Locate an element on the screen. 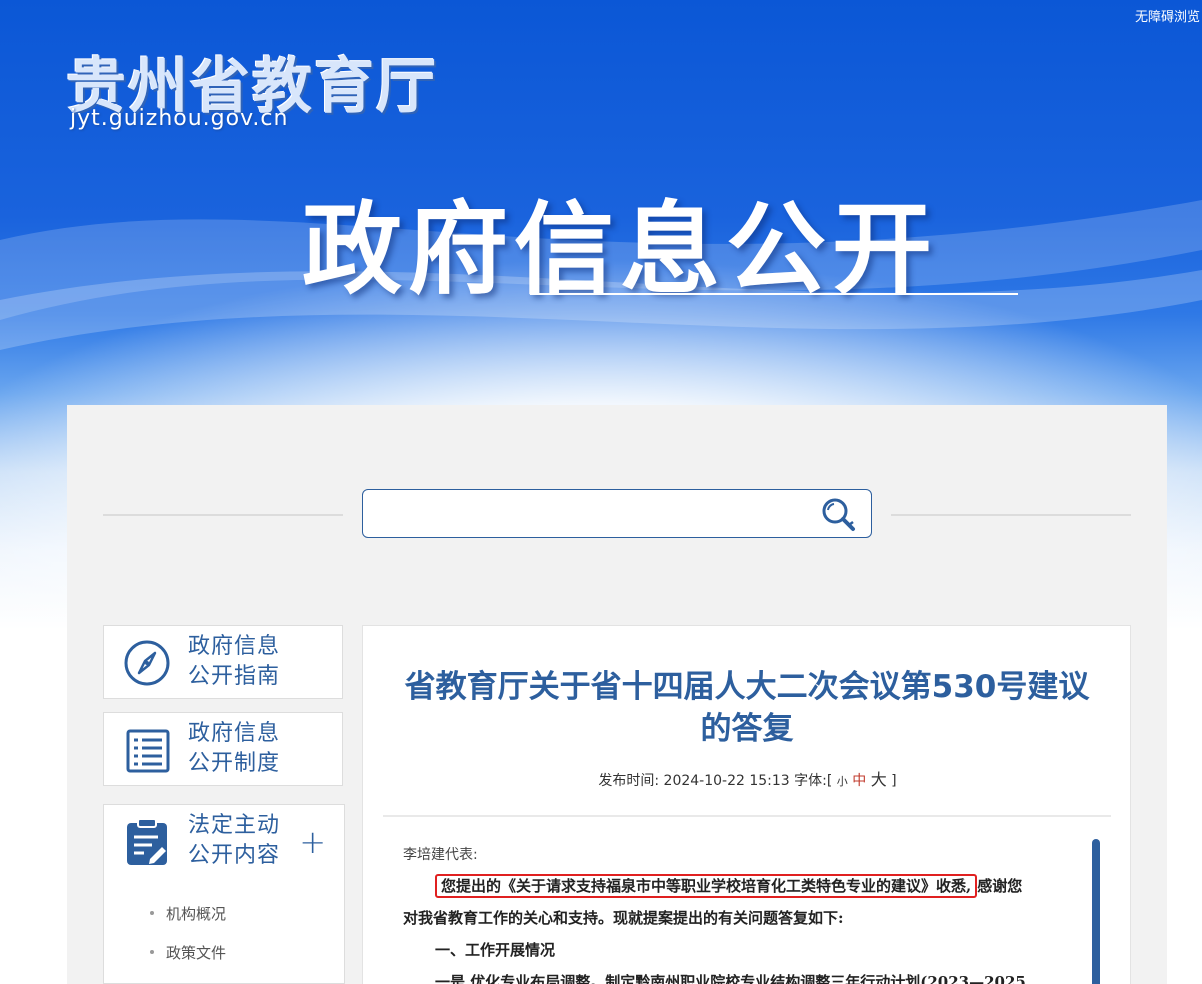 The width and height of the screenshot is (1202, 984). article-scrollbar is located at coordinates (1096, 911).